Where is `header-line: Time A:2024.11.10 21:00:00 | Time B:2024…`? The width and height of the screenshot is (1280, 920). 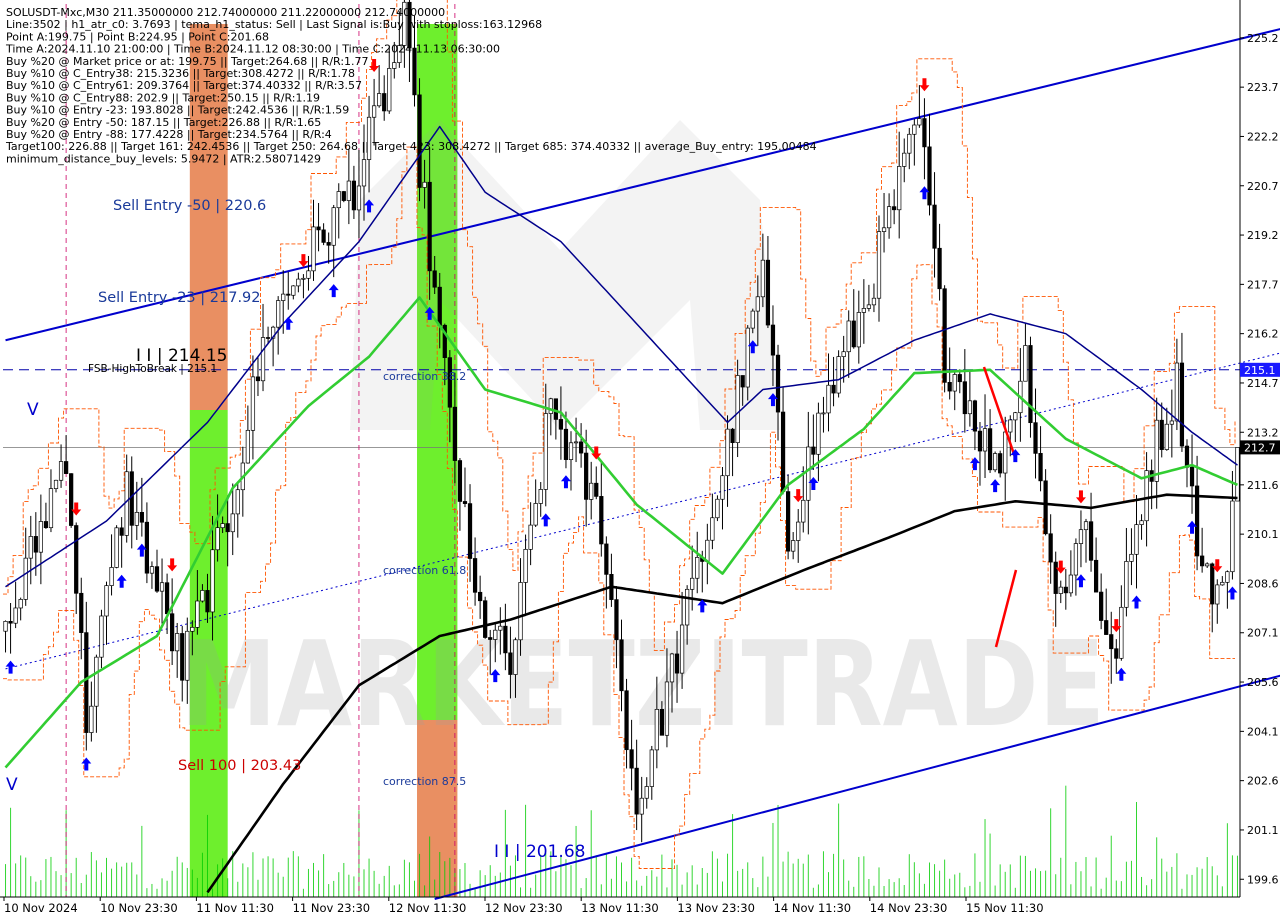
header-line: Time A:2024.11.10 21:00:00 | Time B:2024… is located at coordinates (252, 49).